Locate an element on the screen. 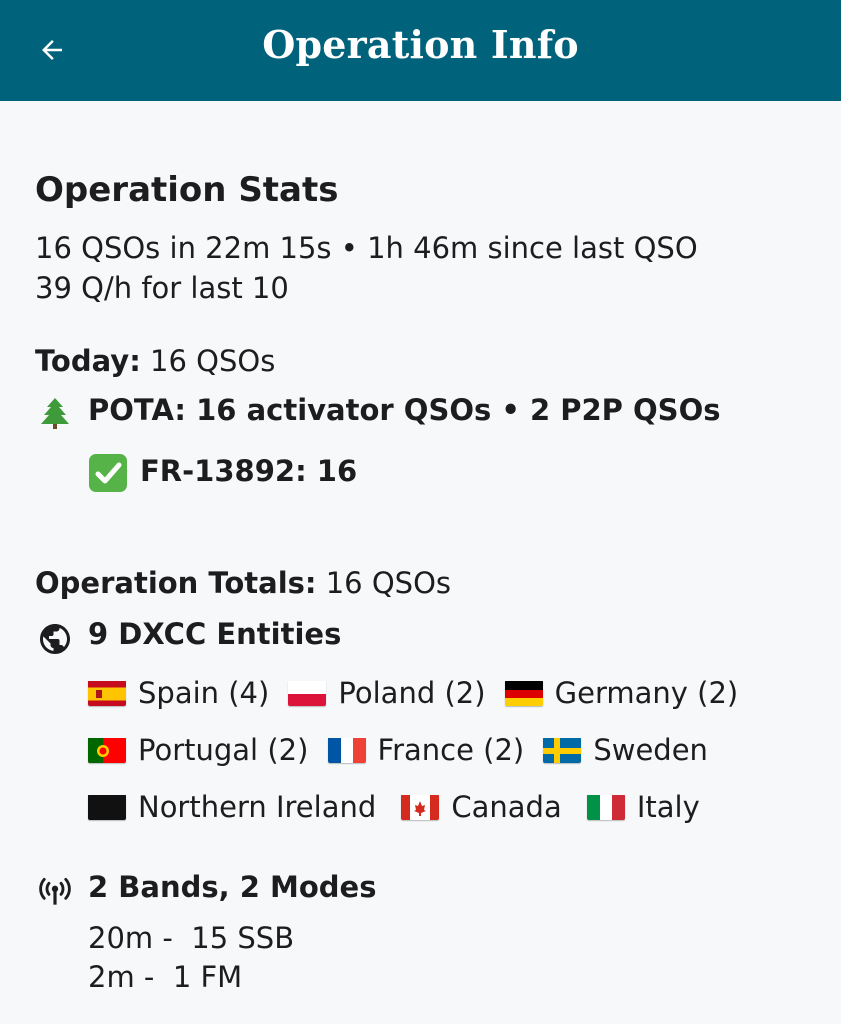  country-item: Sweden is located at coordinates (625, 750).